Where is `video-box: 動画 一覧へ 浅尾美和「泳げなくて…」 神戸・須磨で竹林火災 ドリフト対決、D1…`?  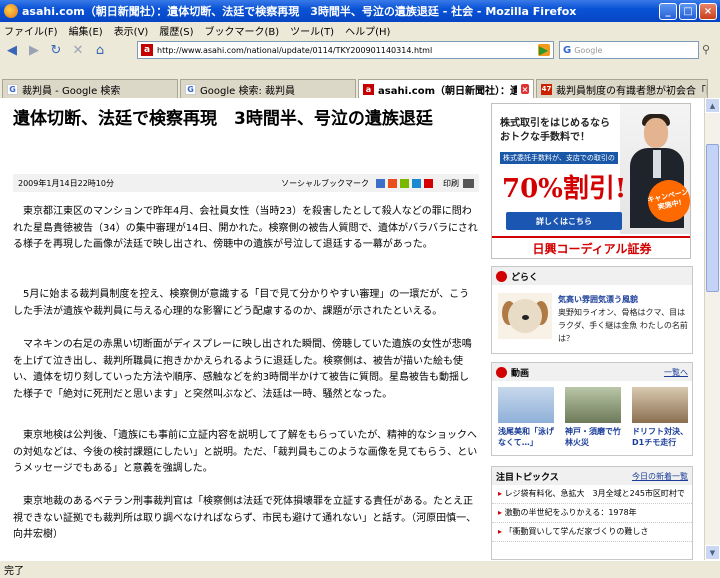 video-box: 動画 一覧へ 浅尾美和「泳げなくて…」 神戸・須磨で竹林火災 ドリフト対決、D1… is located at coordinates (592, 409).